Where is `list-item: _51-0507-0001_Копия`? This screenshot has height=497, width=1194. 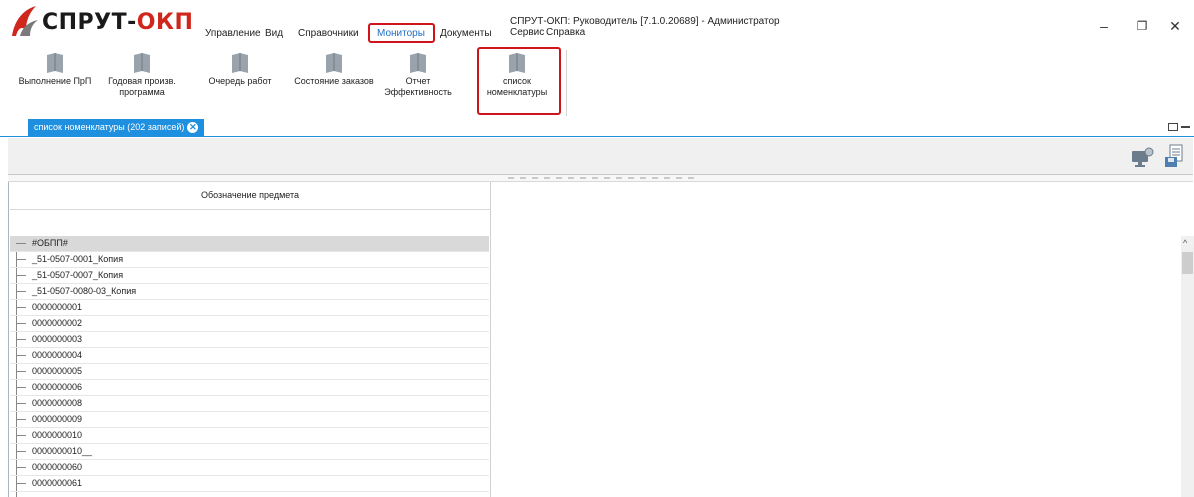
list-item: _51-0507-0001_Копия is located at coordinates (249, 260).